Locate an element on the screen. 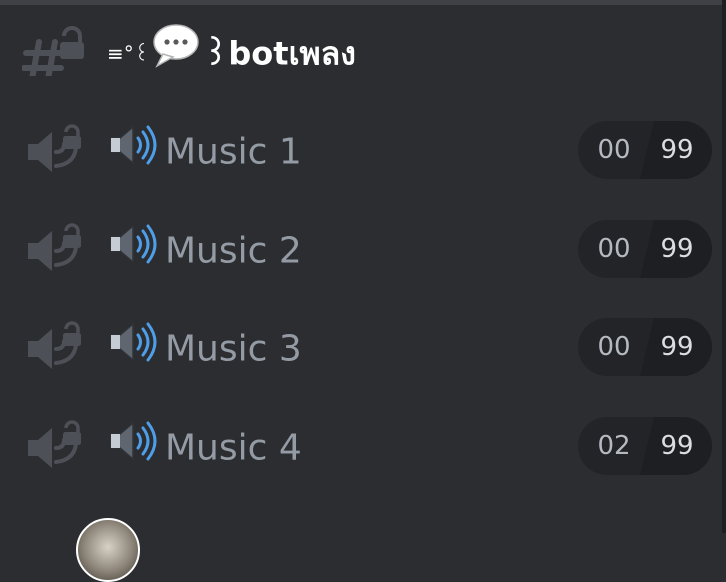  voice-channel-name: Music 3 is located at coordinates (204, 346).